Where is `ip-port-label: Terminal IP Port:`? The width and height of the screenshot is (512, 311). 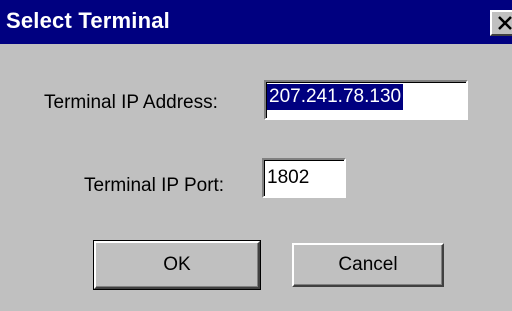
ip-port-label: Terminal IP Port: is located at coordinates (154, 185).